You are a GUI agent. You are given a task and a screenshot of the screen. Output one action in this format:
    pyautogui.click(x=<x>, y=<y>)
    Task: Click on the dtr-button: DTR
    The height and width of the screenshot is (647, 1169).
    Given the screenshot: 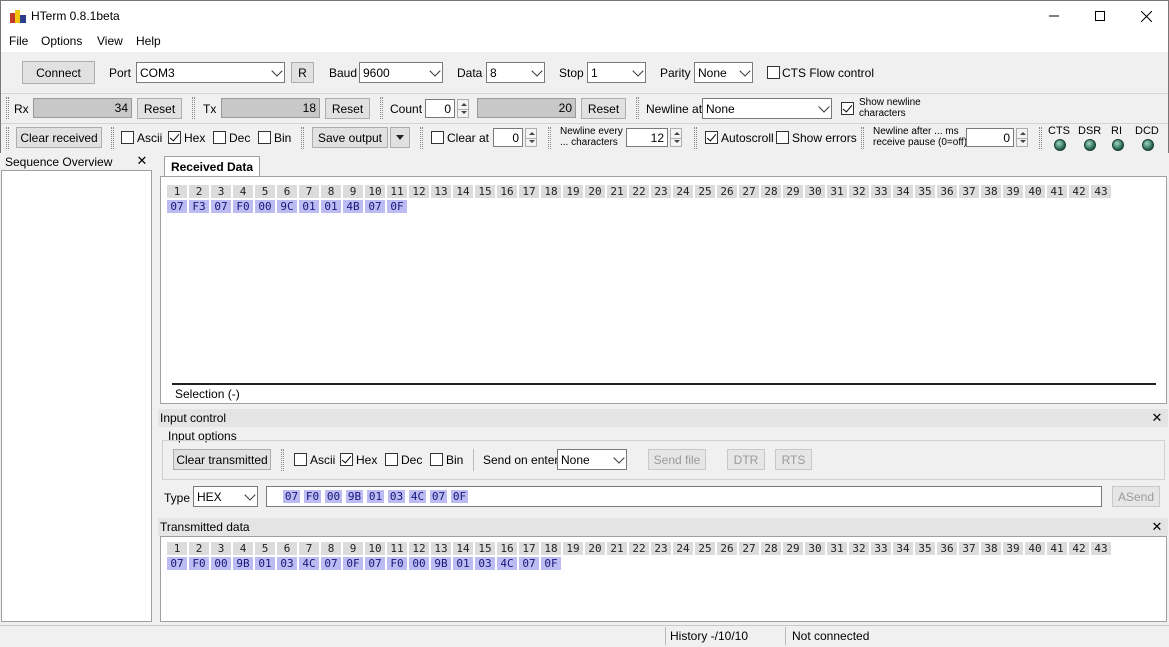 What is the action you would take?
    pyautogui.click(x=746, y=459)
    